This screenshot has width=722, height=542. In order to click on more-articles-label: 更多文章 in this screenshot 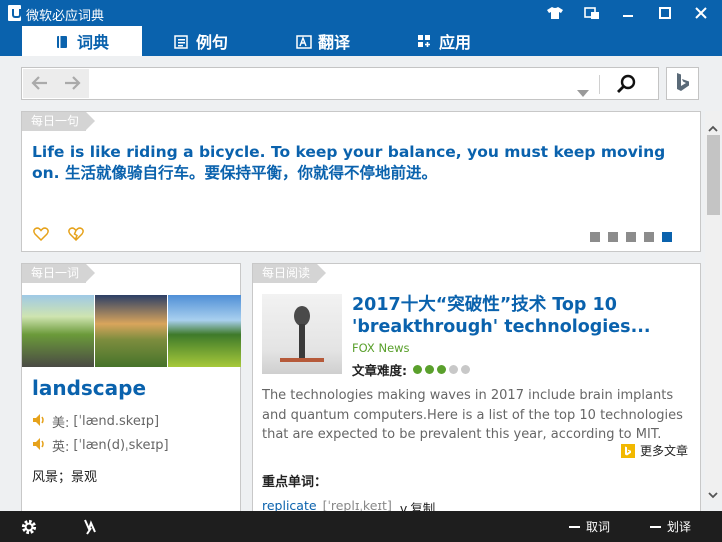, I will do `click(664, 451)`.